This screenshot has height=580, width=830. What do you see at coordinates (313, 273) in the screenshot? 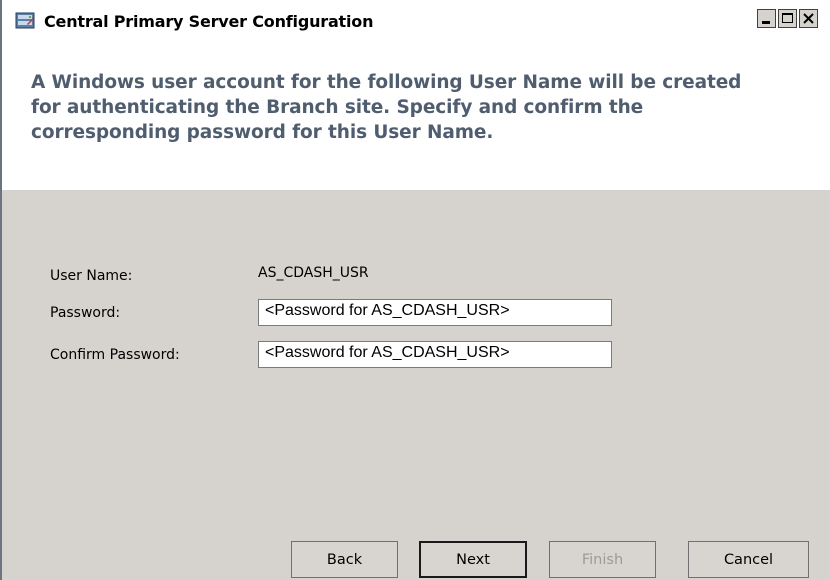
I see `user-name-value: AS_CDASH_USR` at bounding box center [313, 273].